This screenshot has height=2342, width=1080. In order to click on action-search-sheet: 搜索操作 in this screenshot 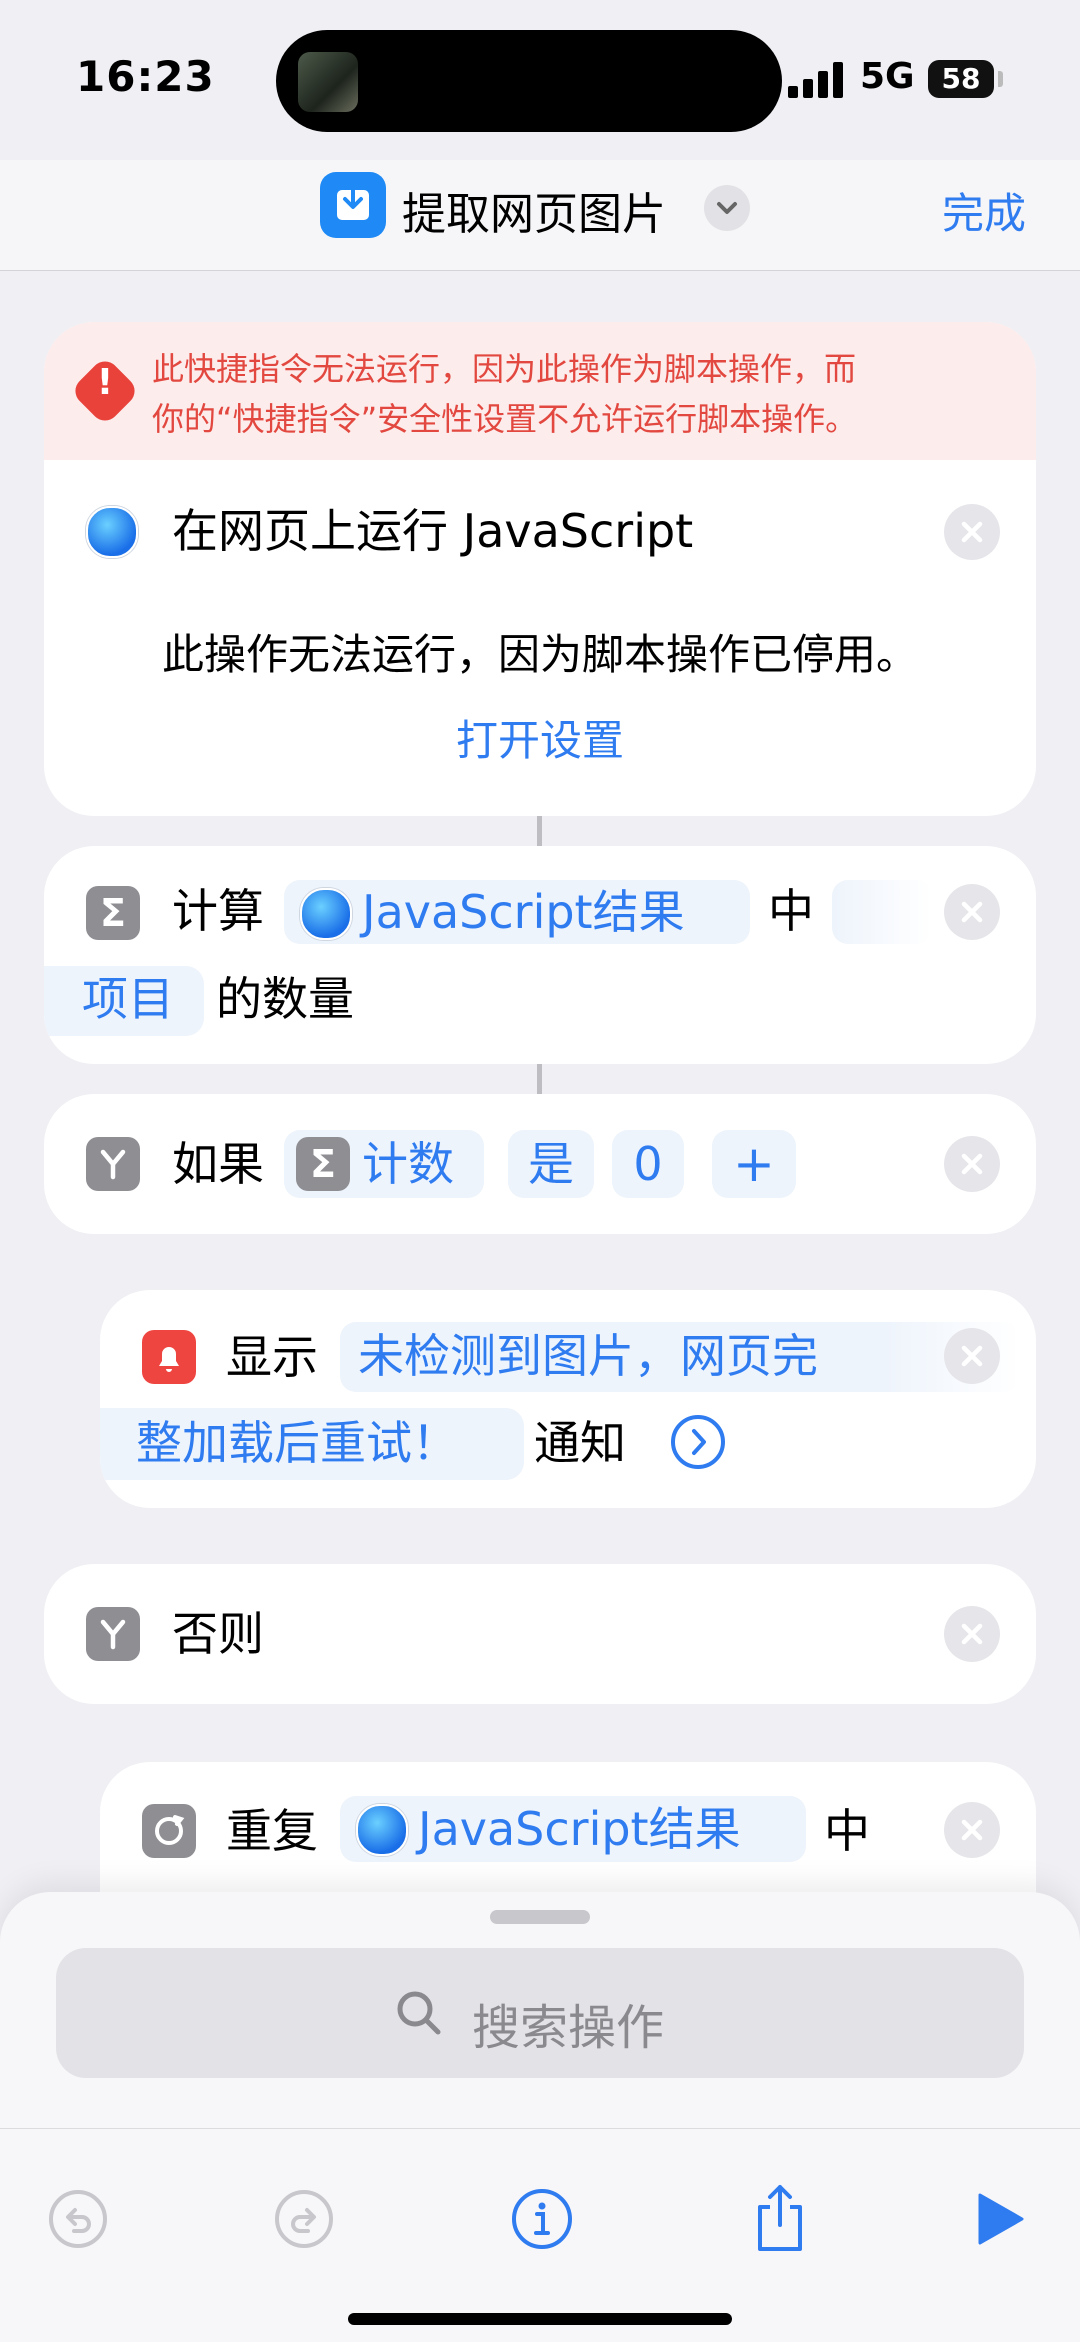, I will do `click(540, 2010)`.